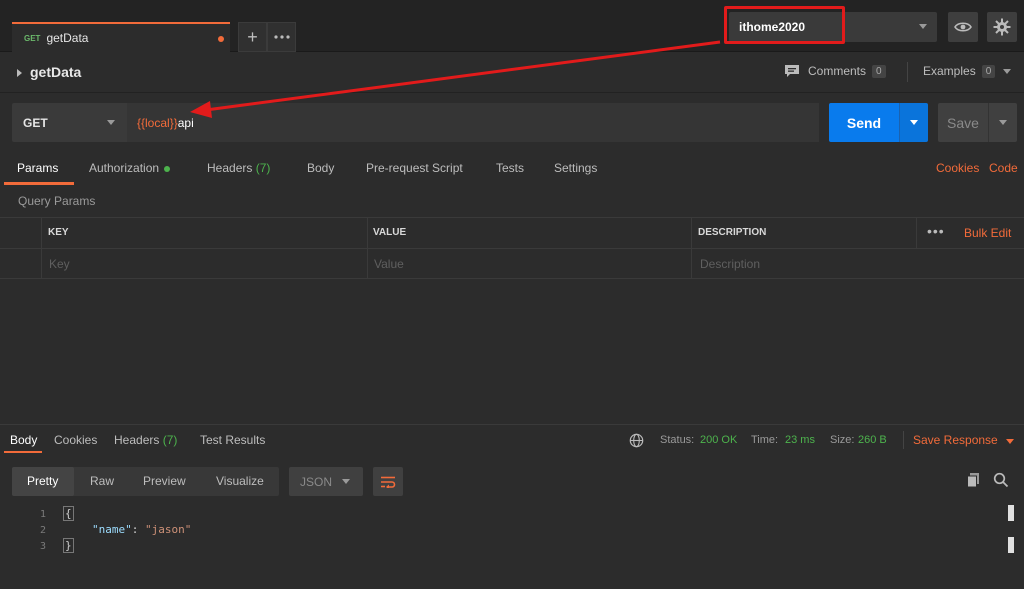 This screenshot has height=589, width=1024. I want to click on scrollbar, so click(1010, 545).